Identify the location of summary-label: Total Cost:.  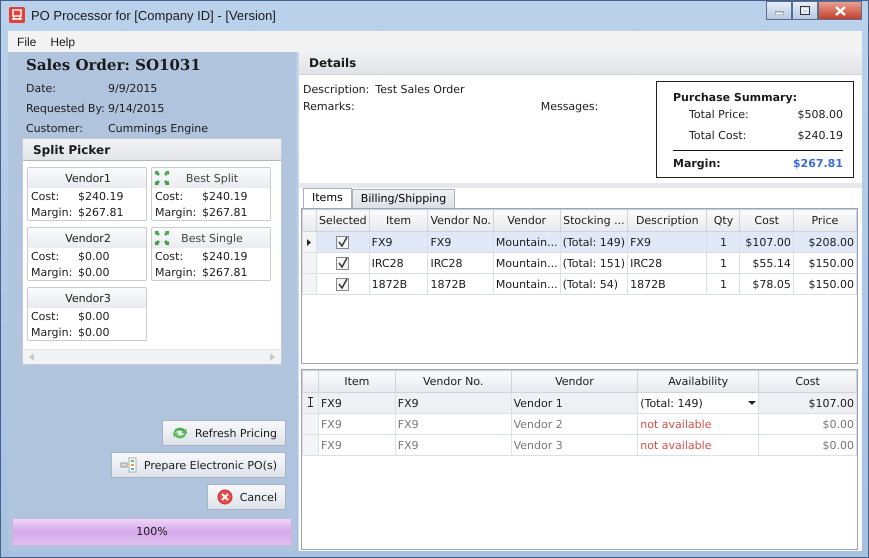
(717, 135).